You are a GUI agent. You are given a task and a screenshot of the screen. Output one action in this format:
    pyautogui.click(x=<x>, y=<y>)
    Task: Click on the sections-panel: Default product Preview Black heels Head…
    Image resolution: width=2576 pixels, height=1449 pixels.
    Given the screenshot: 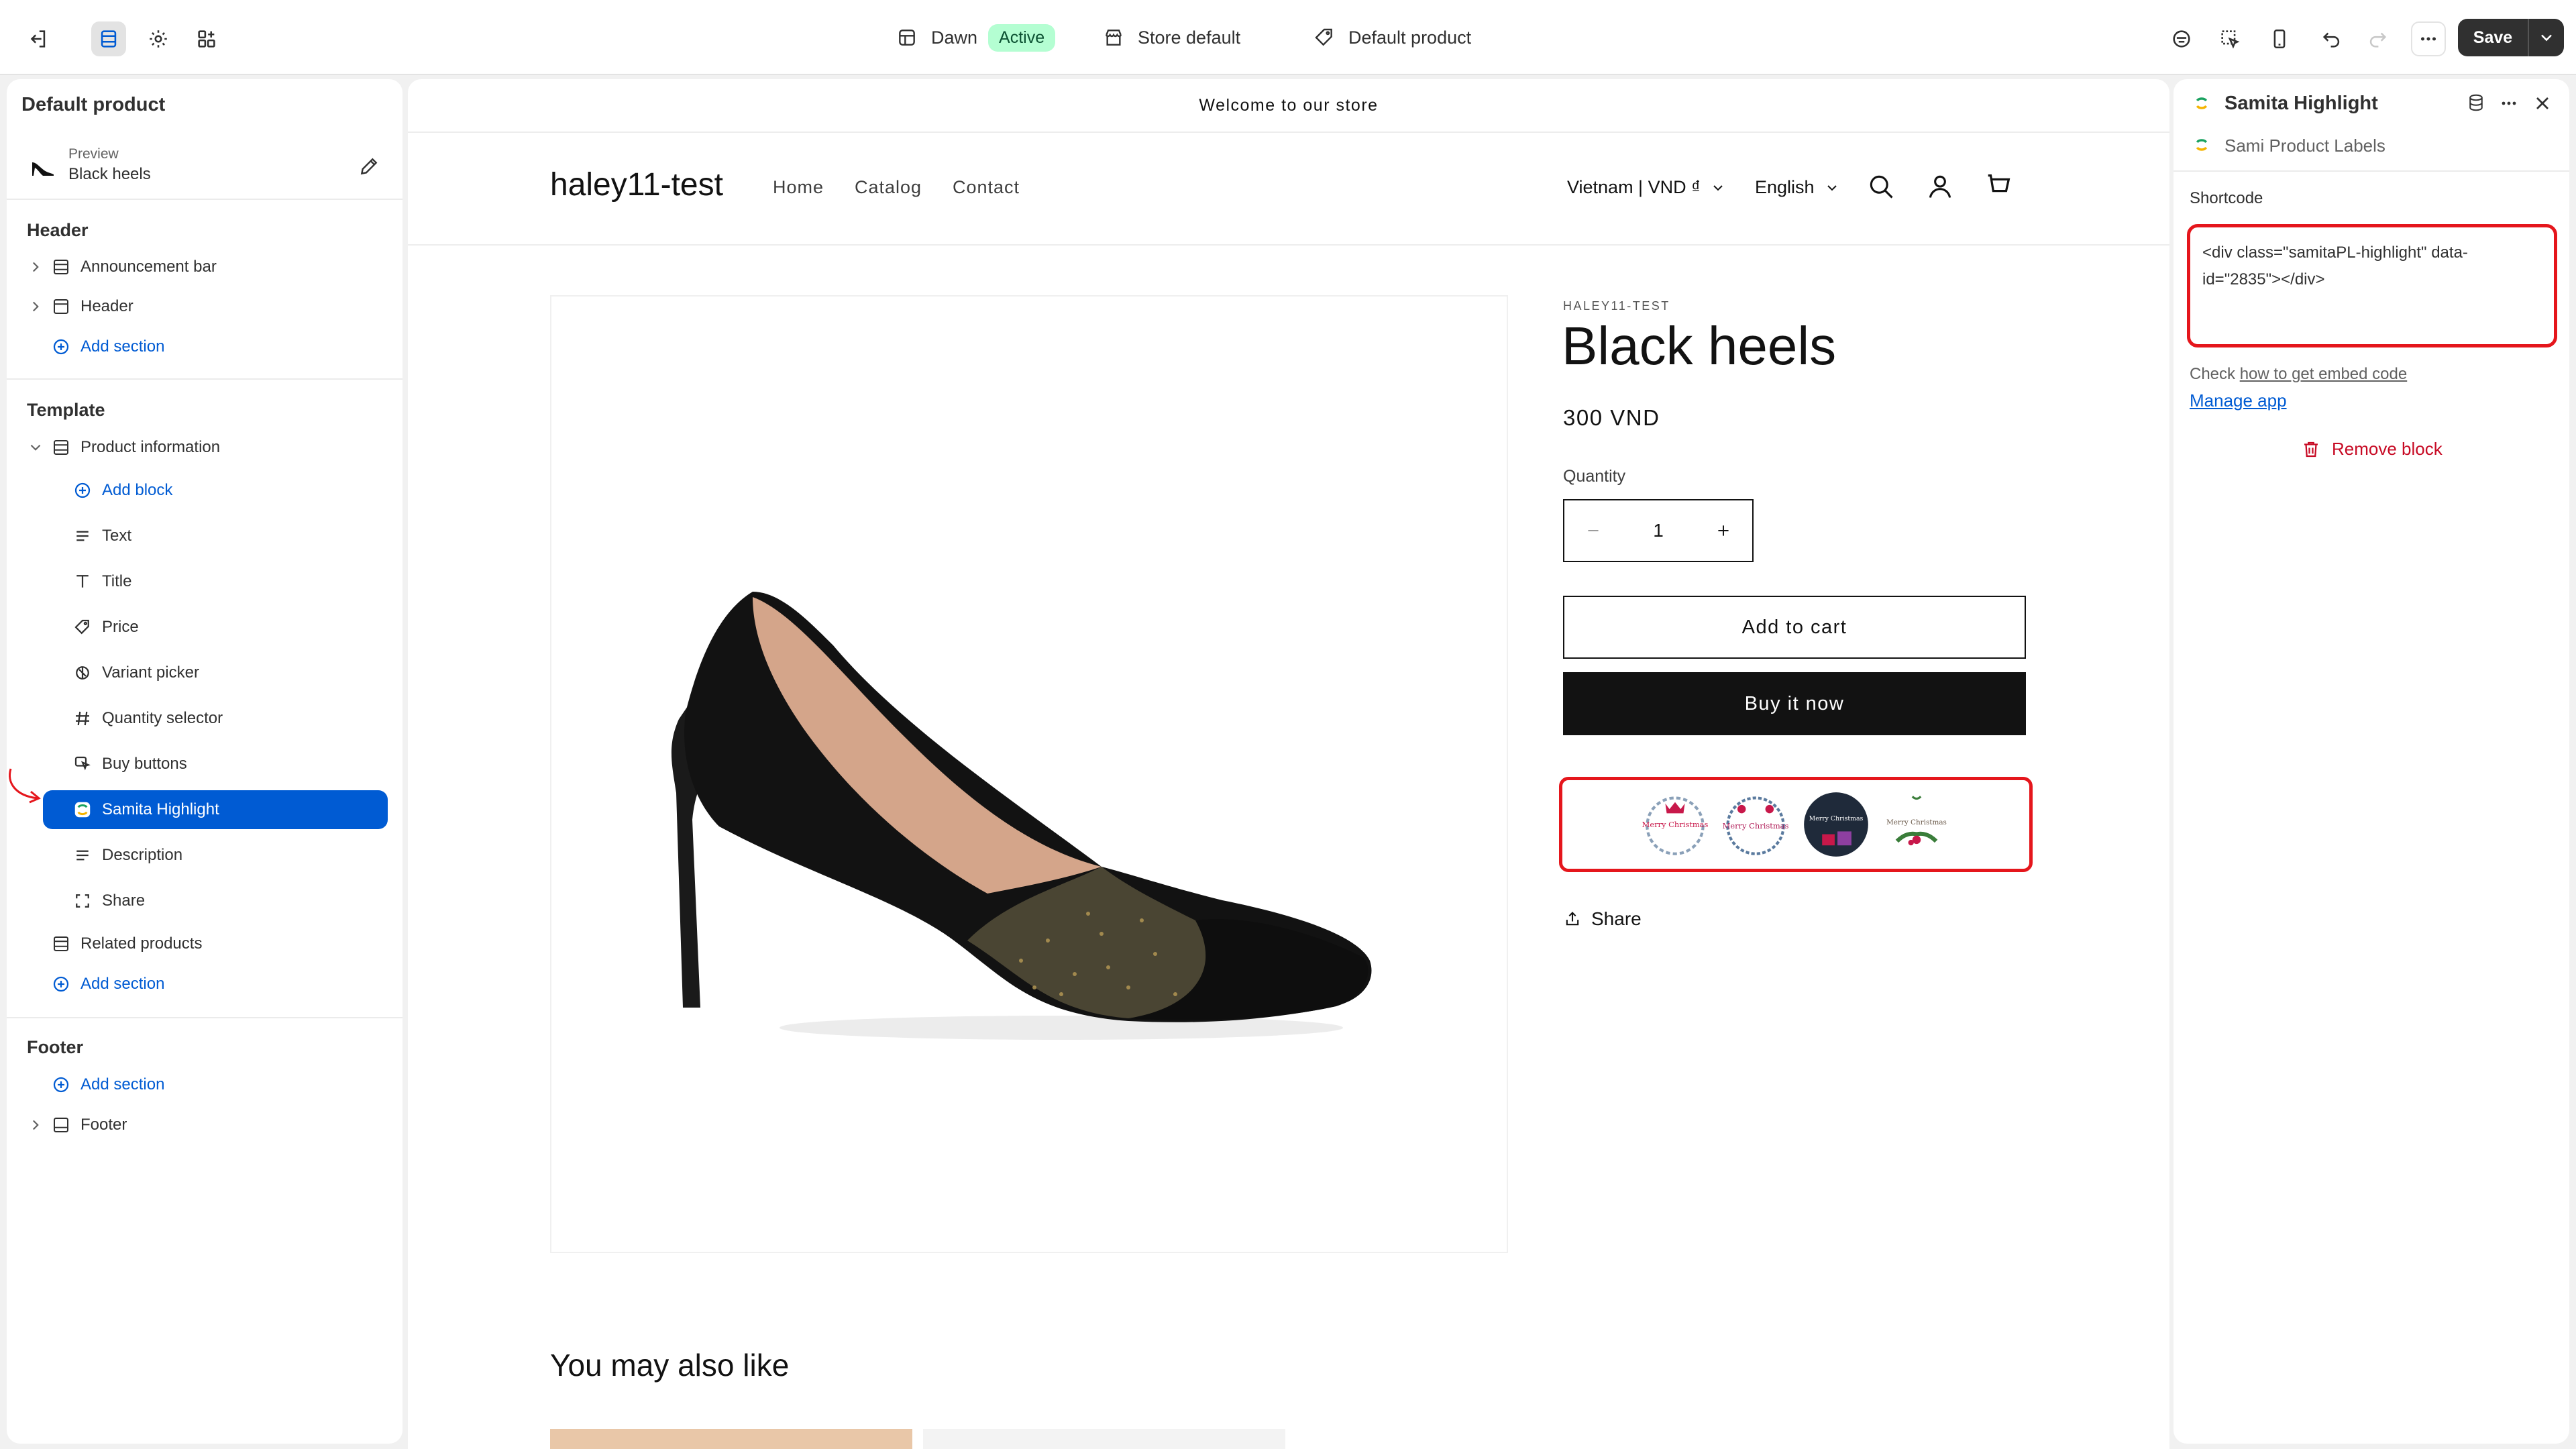 What is the action you would take?
    pyautogui.click(x=204, y=761)
    